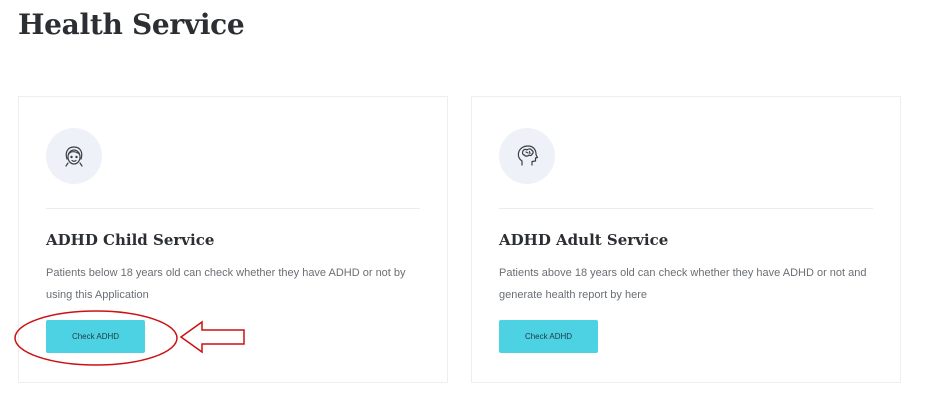 This screenshot has height=406, width=928. What do you see at coordinates (130, 240) in the screenshot?
I see `card-title: ADHD Child Service` at bounding box center [130, 240].